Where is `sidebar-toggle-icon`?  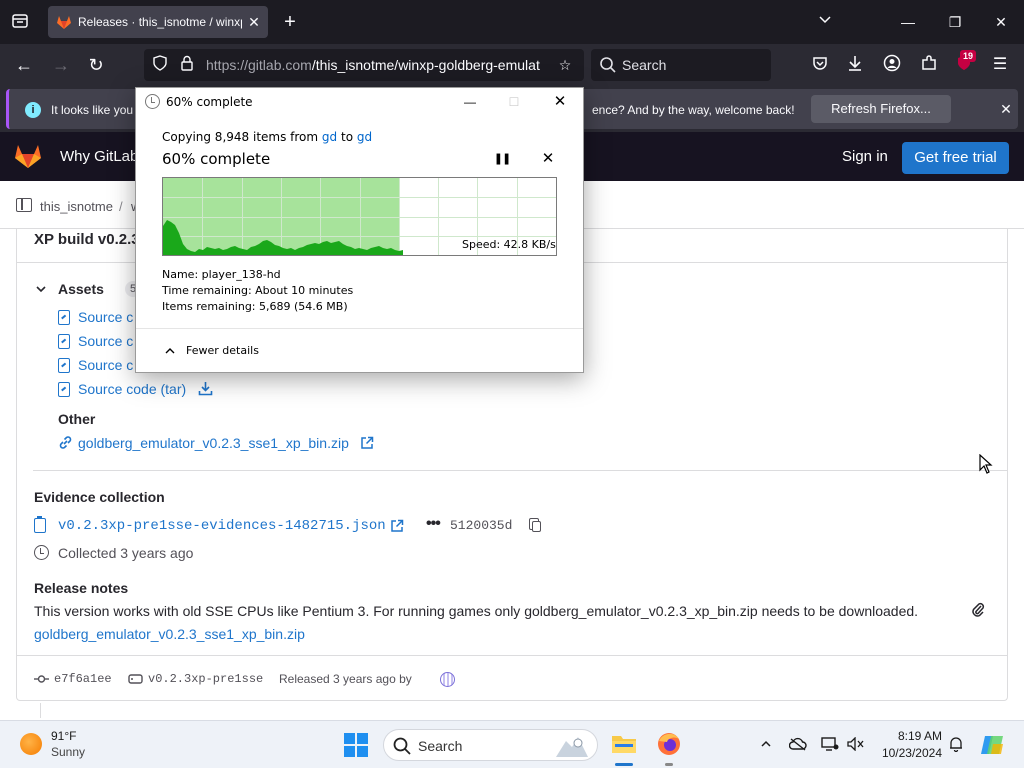
sidebar-toggle-icon is located at coordinates (24, 205).